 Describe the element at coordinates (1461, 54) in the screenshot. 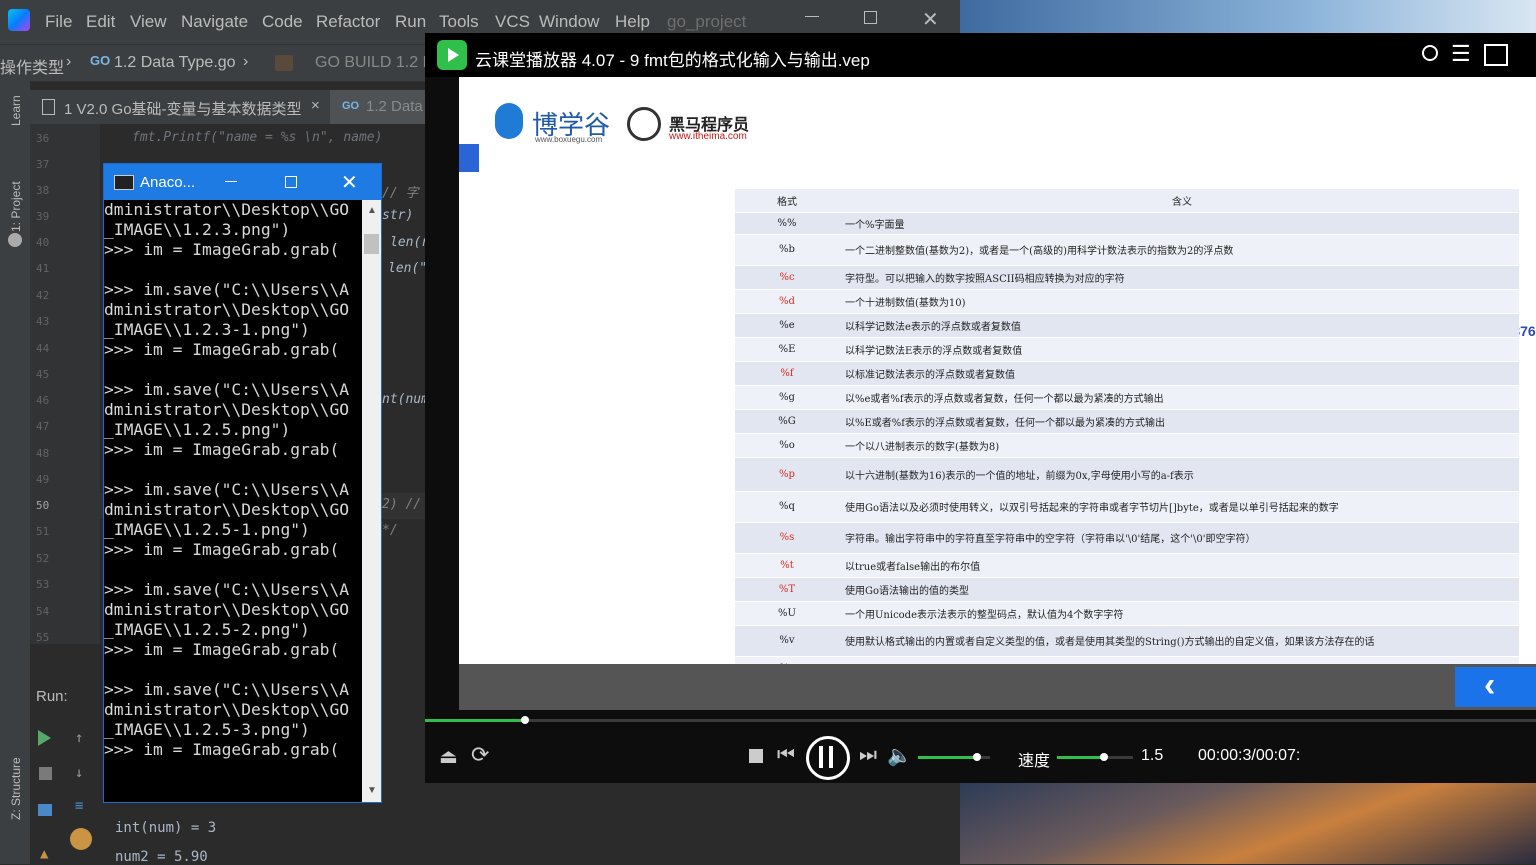

I see `playlist-icon: ☰` at that location.